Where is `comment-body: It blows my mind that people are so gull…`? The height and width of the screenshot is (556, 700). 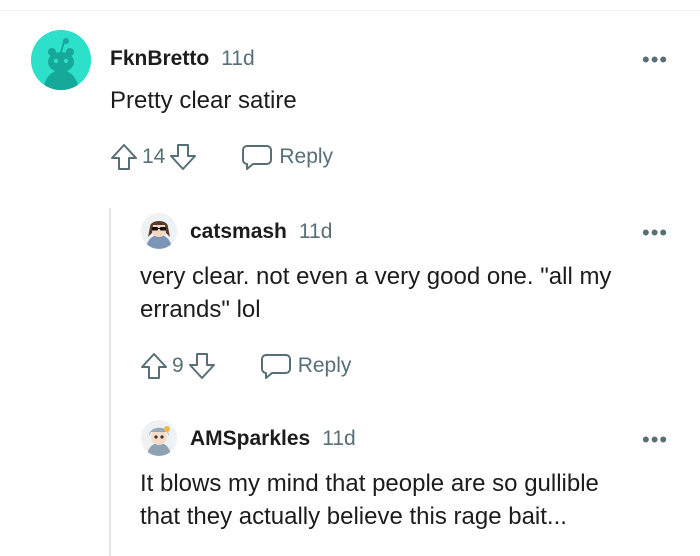
comment-body: It blows my mind that people are so gull… is located at coordinates (369, 500).